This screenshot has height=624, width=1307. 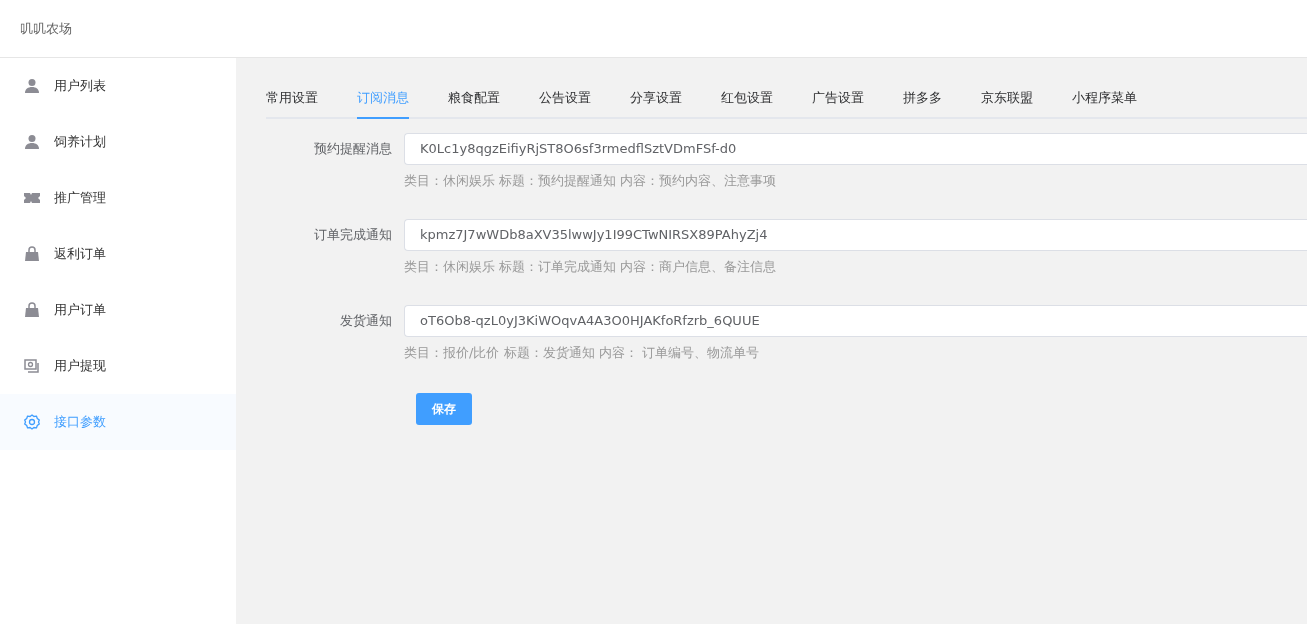 I want to click on field-hint: 类目：报价/比价 标题：发货通知 内容： 订单编号、物流单号, so click(x=582, y=352).